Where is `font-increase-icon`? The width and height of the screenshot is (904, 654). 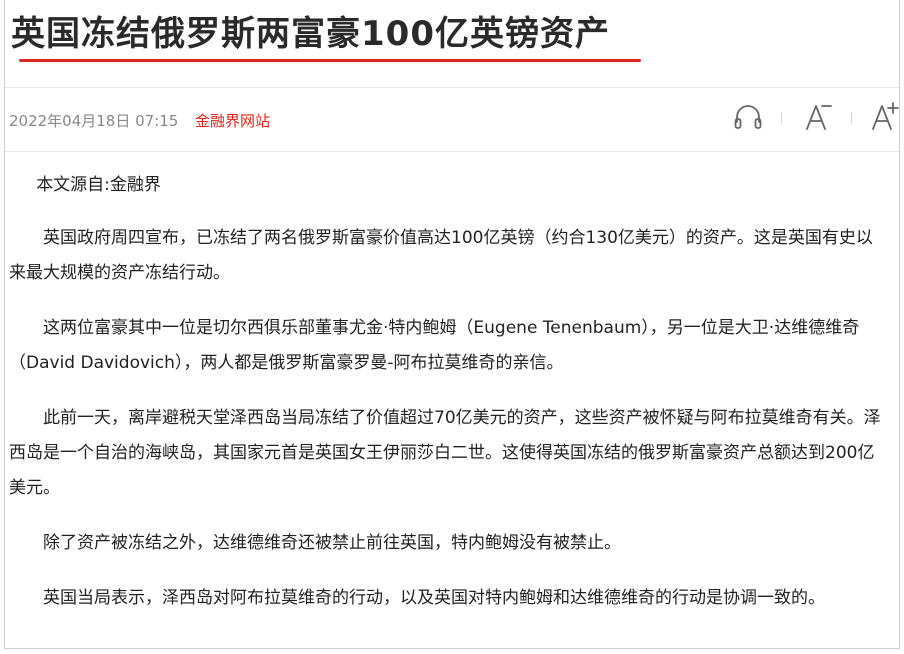 font-increase-icon is located at coordinates (884, 117).